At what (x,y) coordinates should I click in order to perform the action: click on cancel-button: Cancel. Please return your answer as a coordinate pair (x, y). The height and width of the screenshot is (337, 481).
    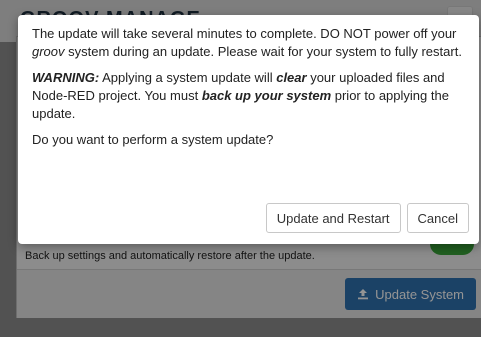
    Looking at the image, I should click on (437, 218).